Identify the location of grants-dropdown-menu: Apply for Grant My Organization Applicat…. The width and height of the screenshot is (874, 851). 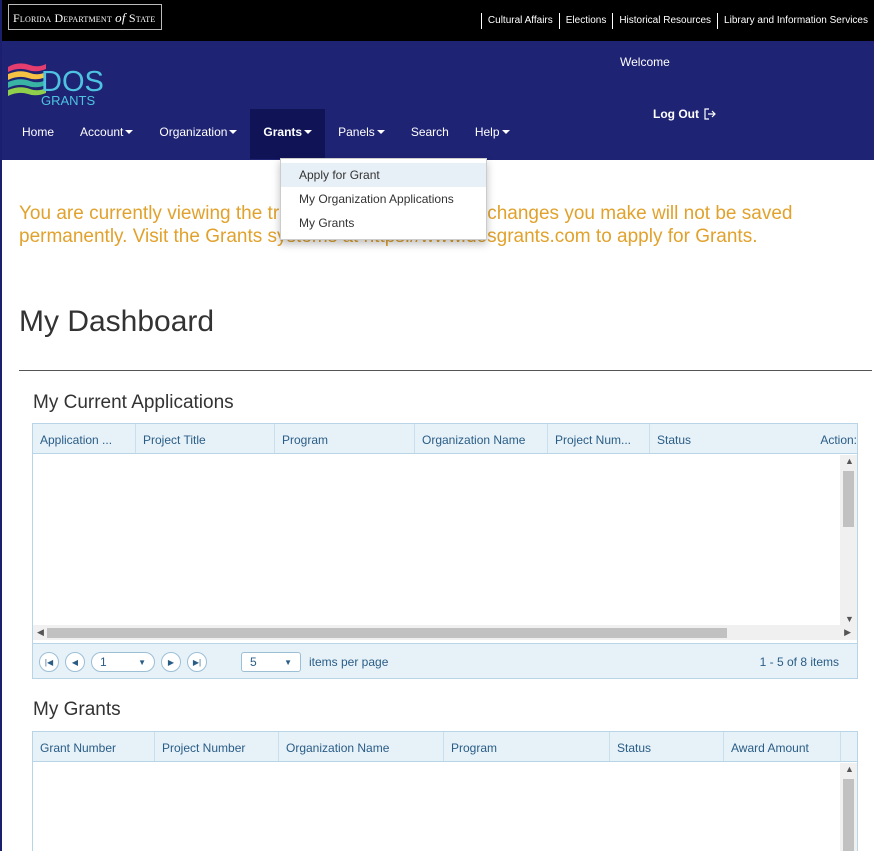
(383, 199).